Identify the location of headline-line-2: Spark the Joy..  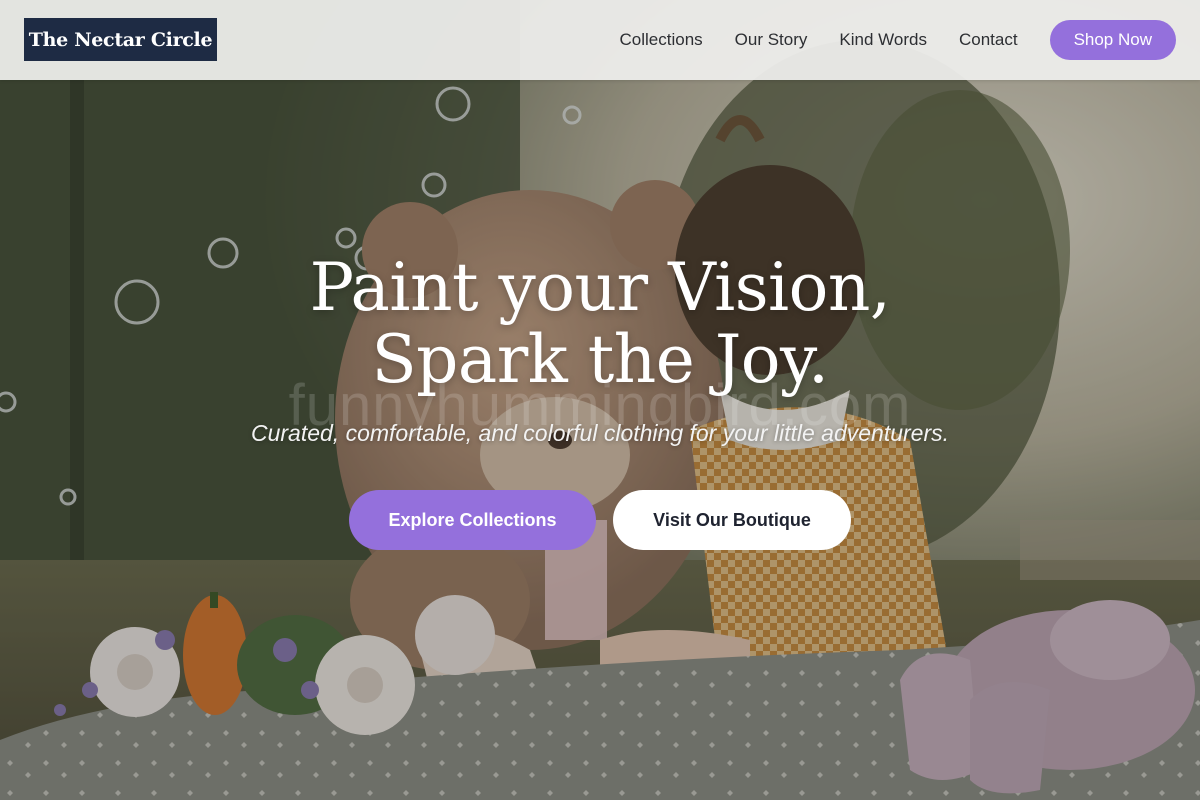
(600, 359).